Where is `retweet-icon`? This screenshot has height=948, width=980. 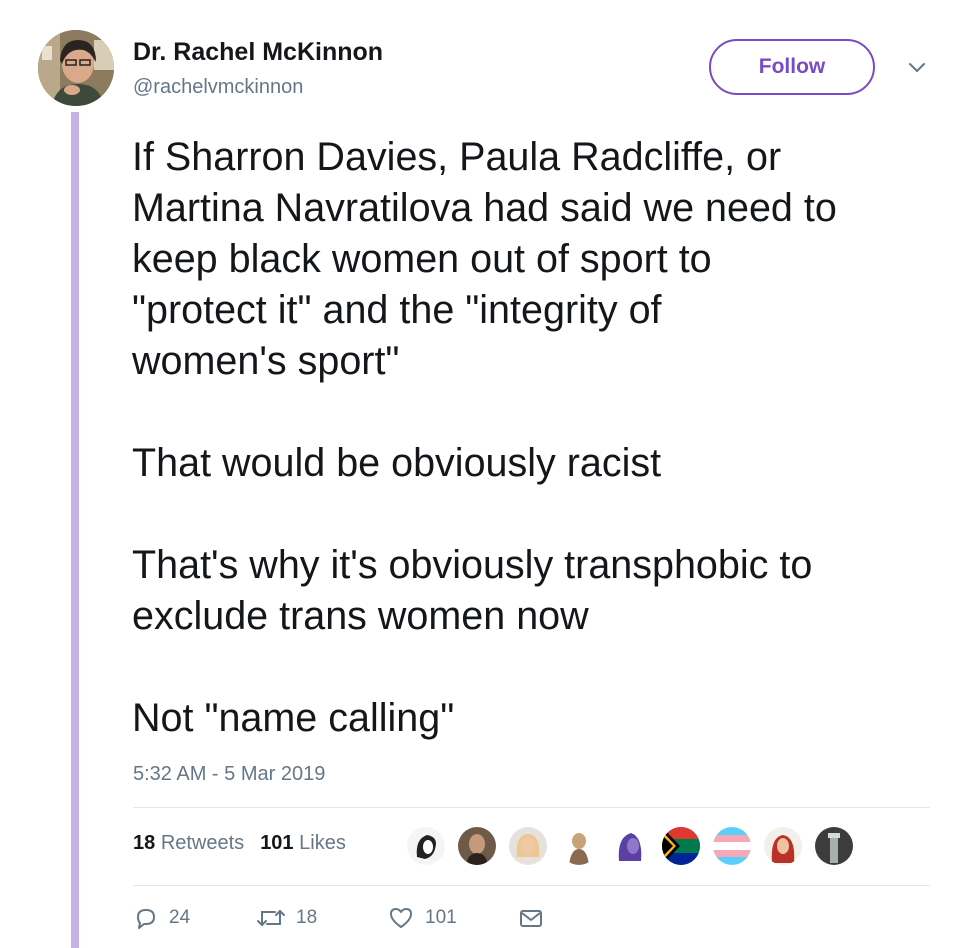 retweet-icon is located at coordinates (271, 918).